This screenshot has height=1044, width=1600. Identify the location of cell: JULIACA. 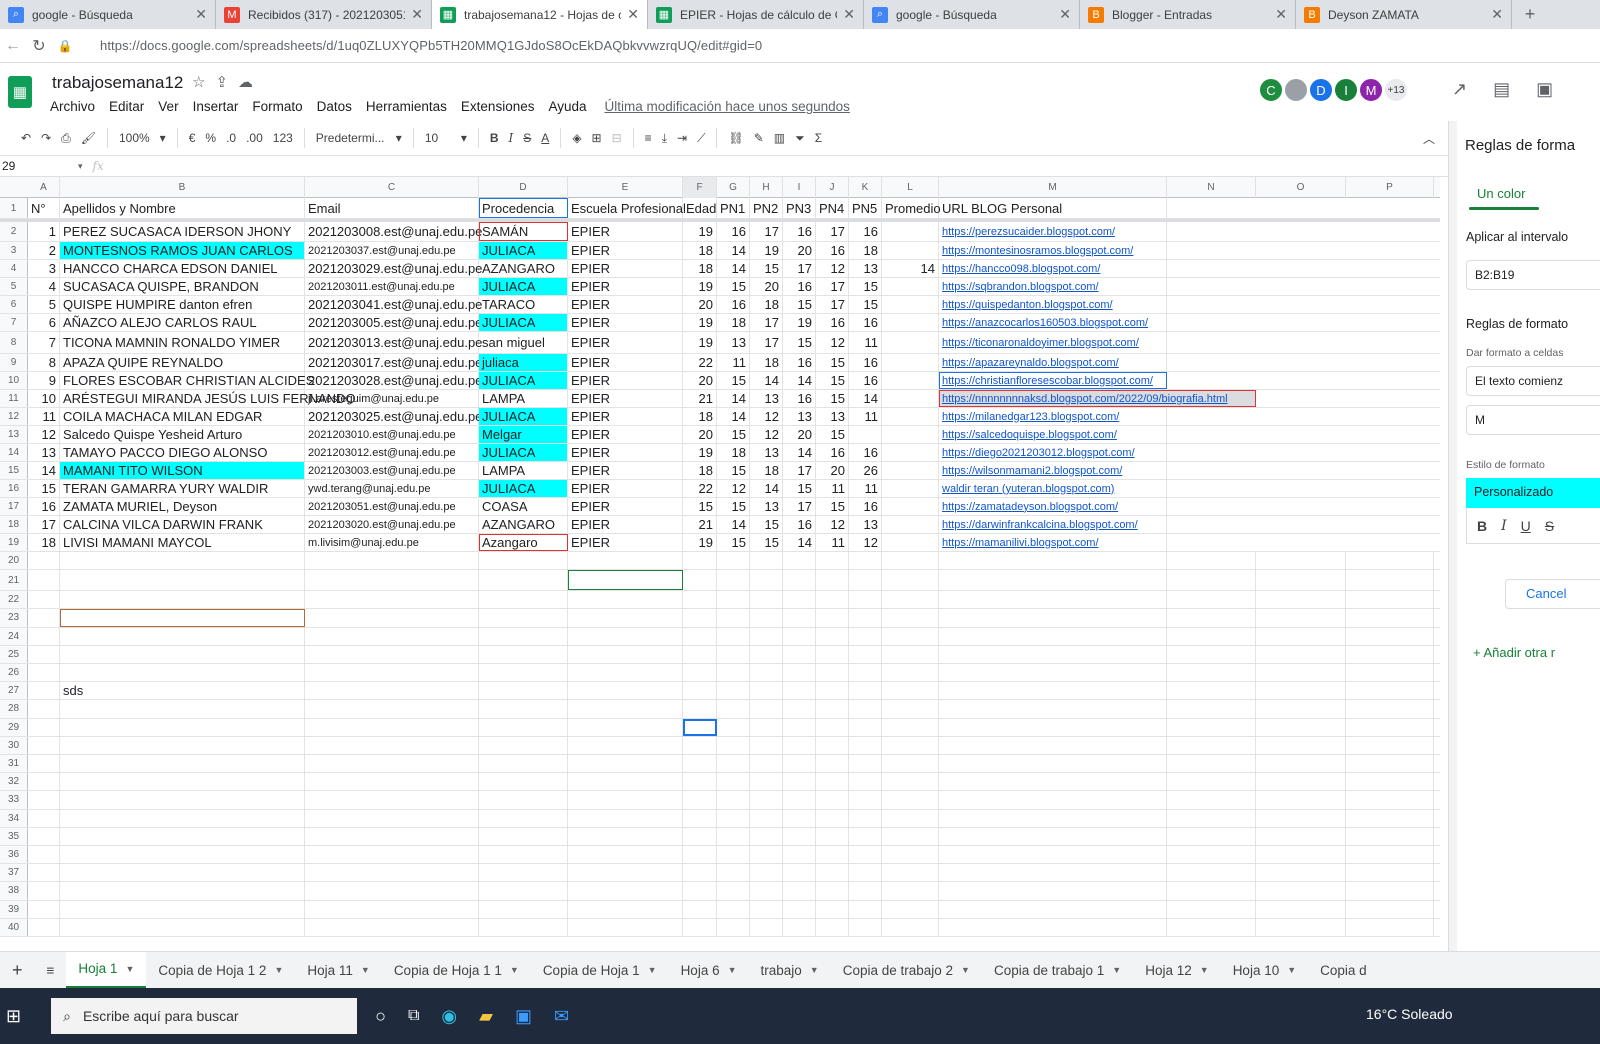
(523, 416).